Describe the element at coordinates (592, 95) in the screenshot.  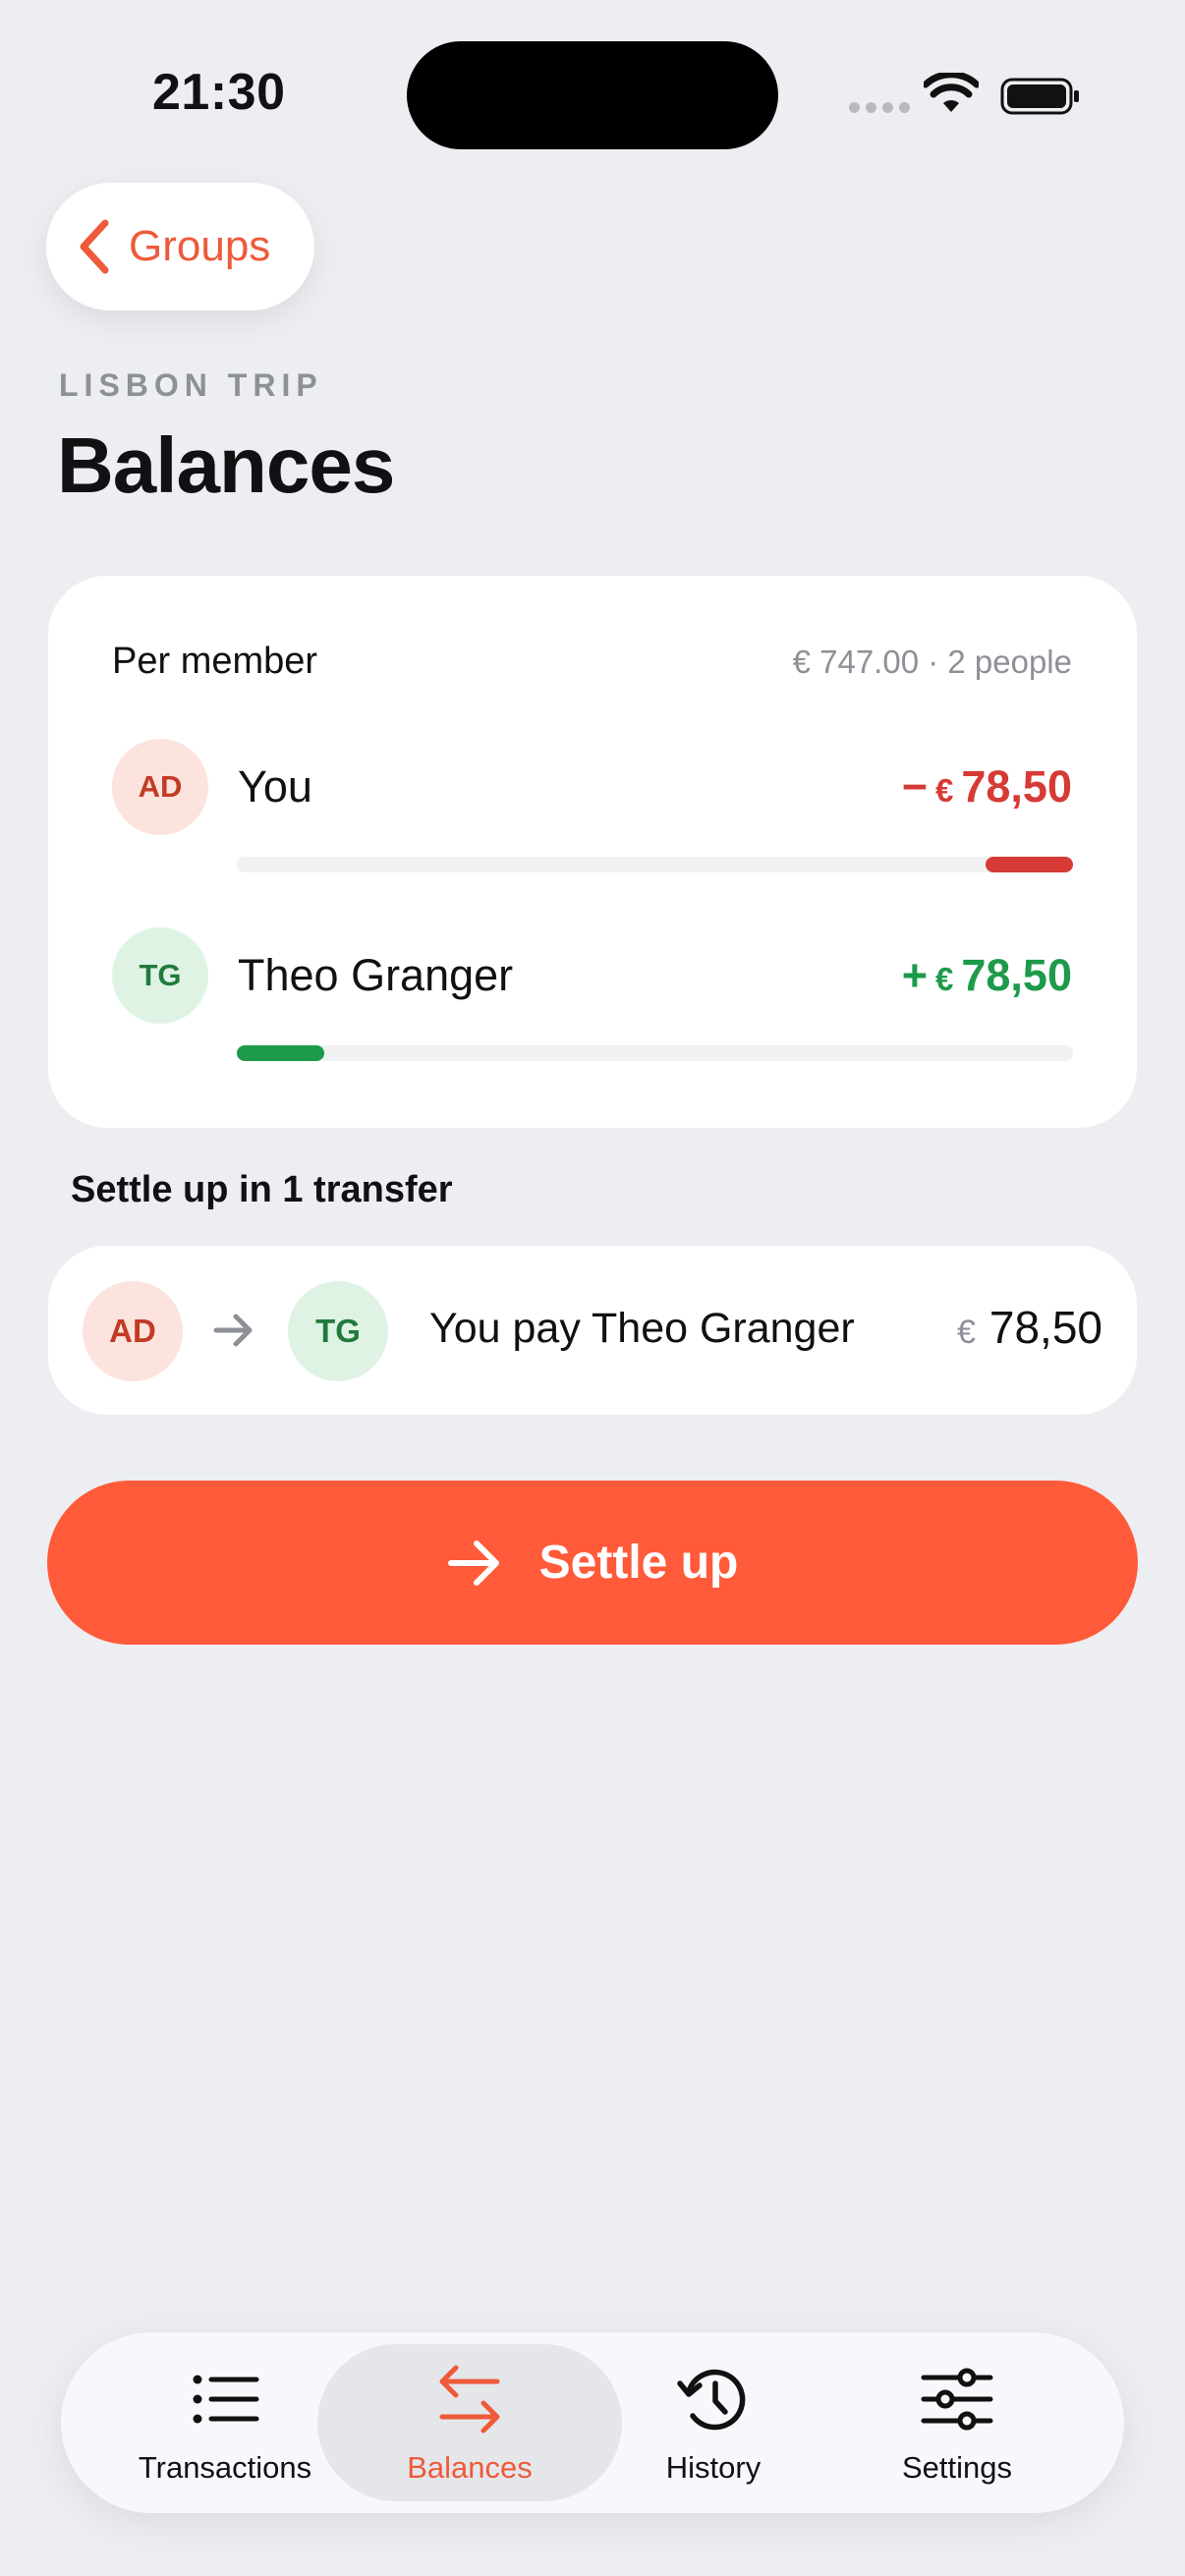
I see `dynamic-island` at that location.